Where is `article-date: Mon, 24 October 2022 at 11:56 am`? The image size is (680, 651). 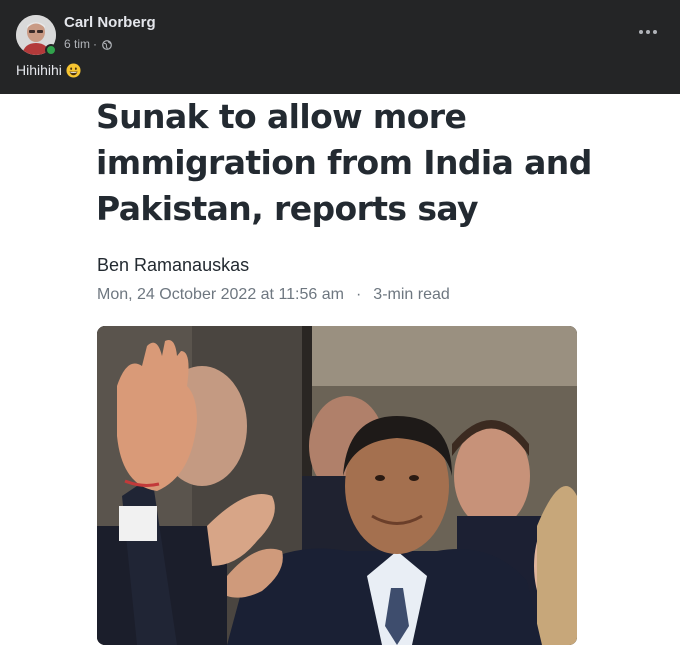
article-date: Mon, 24 October 2022 at 11:56 am is located at coordinates (220, 294).